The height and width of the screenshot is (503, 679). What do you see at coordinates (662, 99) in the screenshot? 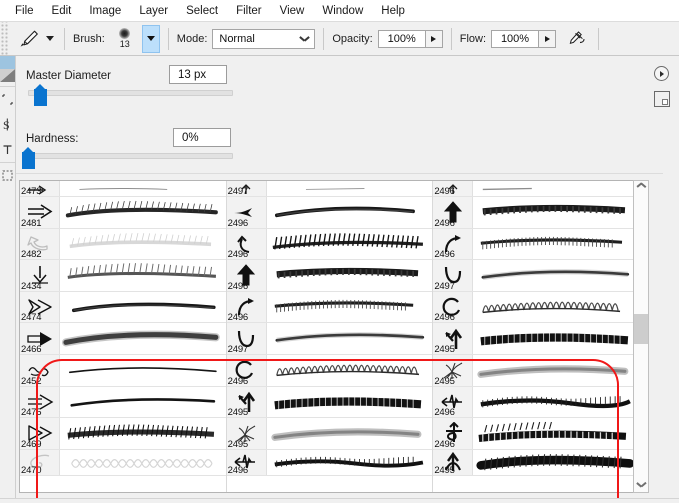
I see `panel-dock-button` at bounding box center [662, 99].